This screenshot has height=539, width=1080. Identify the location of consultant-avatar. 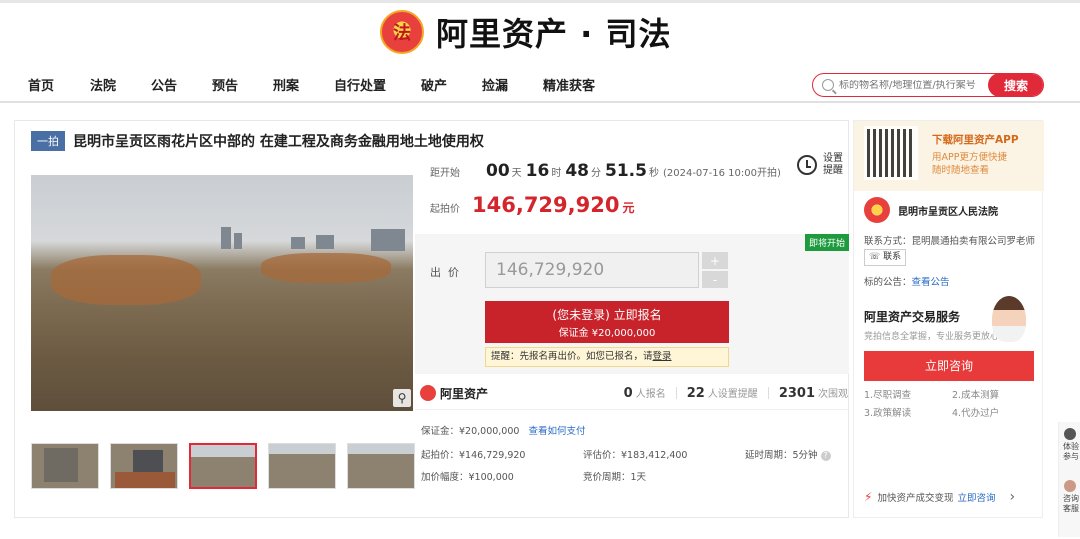
(1009, 319).